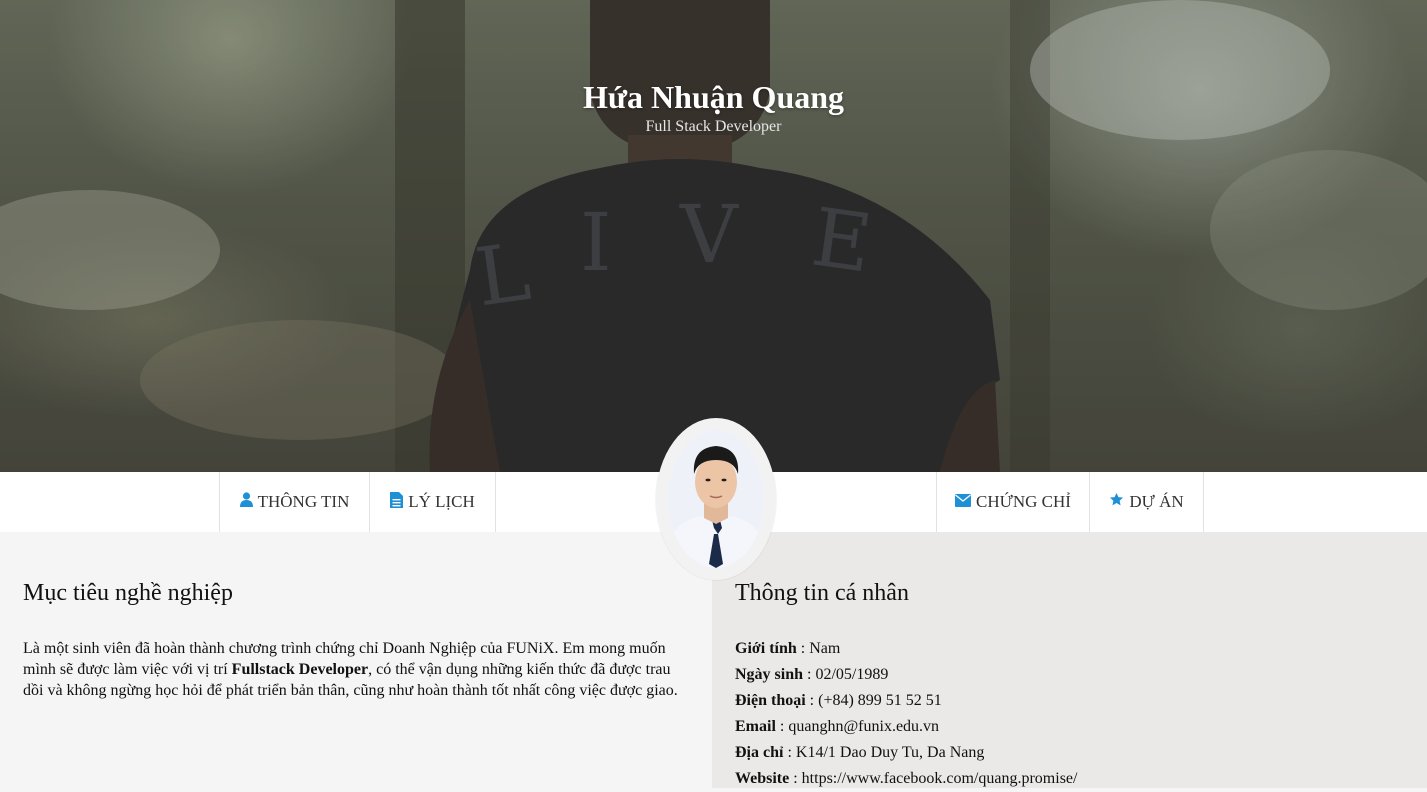 This screenshot has height=792, width=1427. What do you see at coordinates (503, 274) in the screenshot?
I see `svg-text: L` at bounding box center [503, 274].